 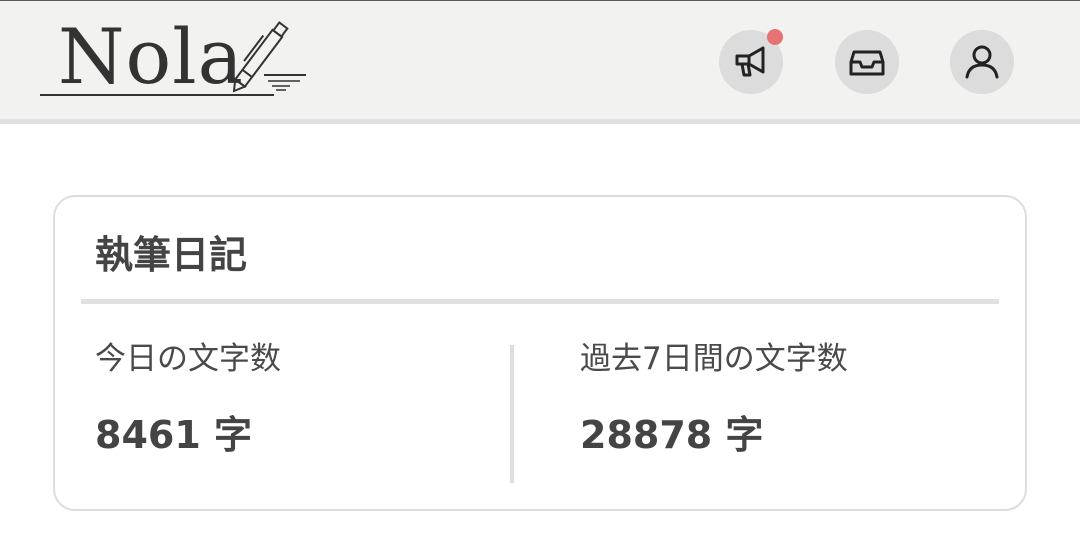 I want to click on nola-logo: Nola, so click(x=174, y=57).